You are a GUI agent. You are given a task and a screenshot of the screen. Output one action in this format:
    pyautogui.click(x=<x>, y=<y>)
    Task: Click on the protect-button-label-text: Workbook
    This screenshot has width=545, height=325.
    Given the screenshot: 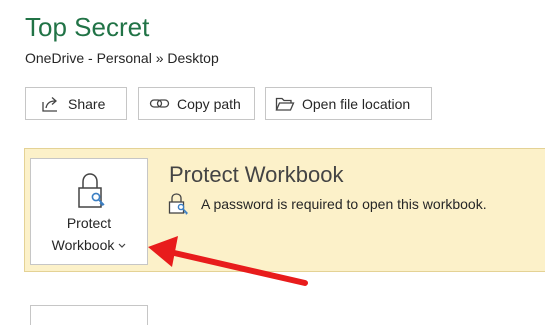 What is the action you would take?
    pyautogui.click(x=83, y=245)
    